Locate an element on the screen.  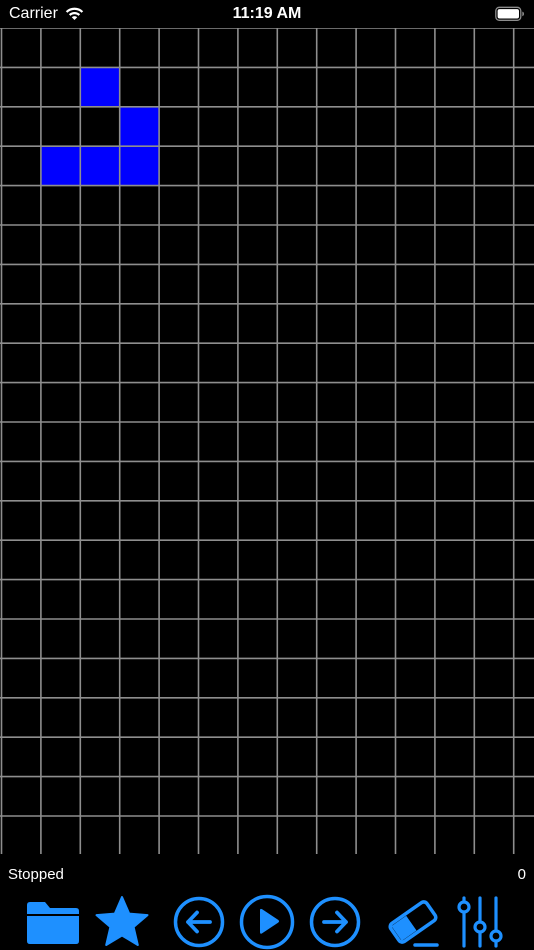
star-icon is located at coordinates (122, 922).